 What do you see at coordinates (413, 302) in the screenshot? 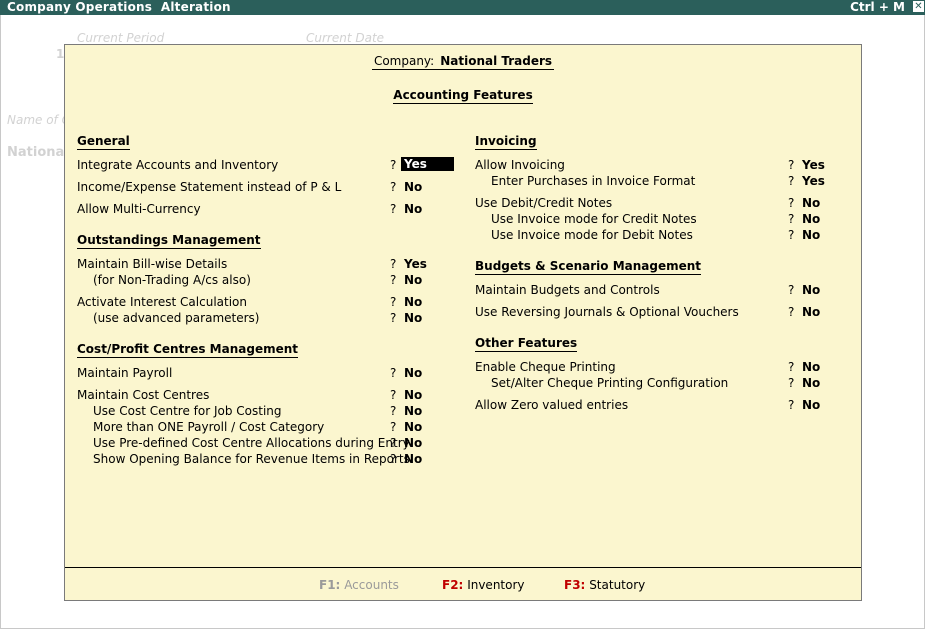
I see `interest-calc-value: No` at bounding box center [413, 302].